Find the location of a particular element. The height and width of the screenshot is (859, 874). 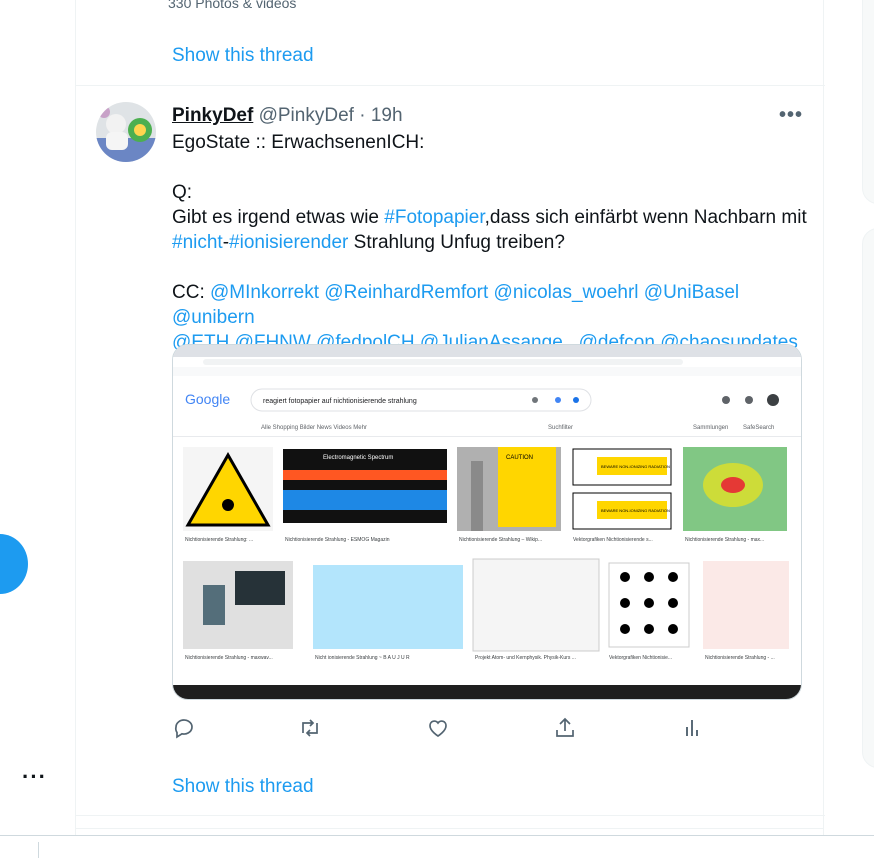

bottom-bar is located at coordinates (437, 847).